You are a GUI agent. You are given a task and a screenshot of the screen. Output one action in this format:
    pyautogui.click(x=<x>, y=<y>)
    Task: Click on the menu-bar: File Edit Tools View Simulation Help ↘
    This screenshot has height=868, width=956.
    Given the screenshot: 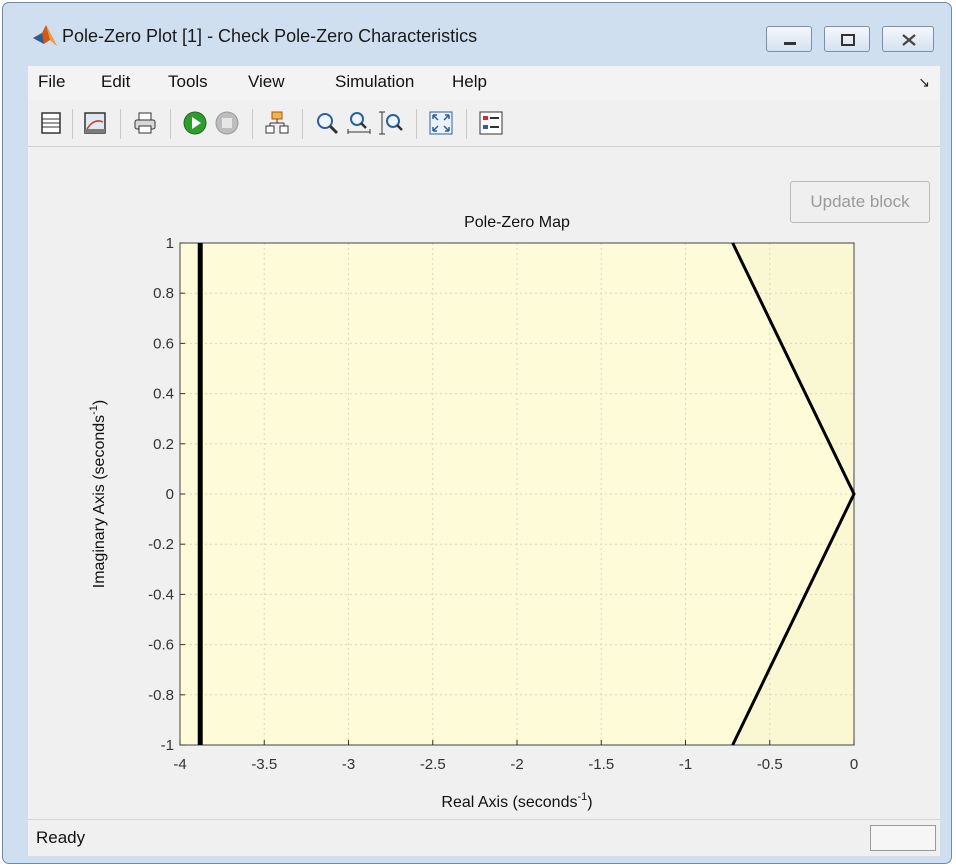 What is the action you would take?
    pyautogui.click(x=484, y=83)
    